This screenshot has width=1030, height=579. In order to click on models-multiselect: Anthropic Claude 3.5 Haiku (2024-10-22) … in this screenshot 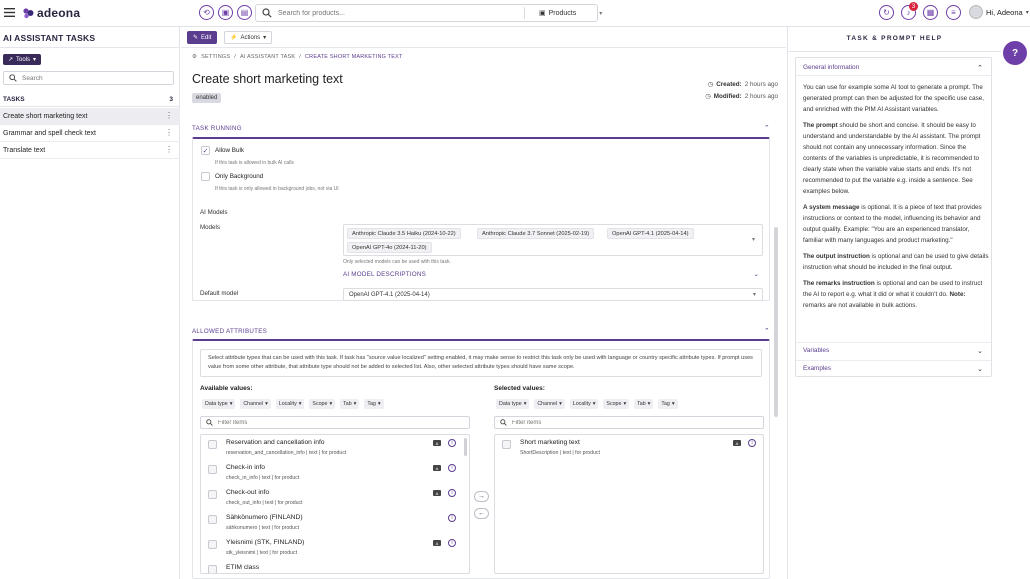, I will do `click(553, 240)`.